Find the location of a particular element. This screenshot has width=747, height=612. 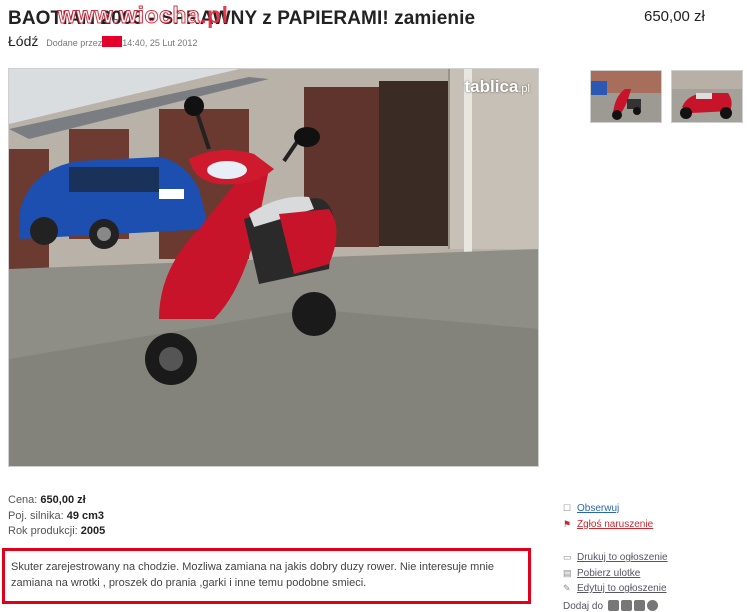

listing-meta: Łódź Dodane przez 14:40, 25 Lut 2012 is located at coordinates (102, 41).